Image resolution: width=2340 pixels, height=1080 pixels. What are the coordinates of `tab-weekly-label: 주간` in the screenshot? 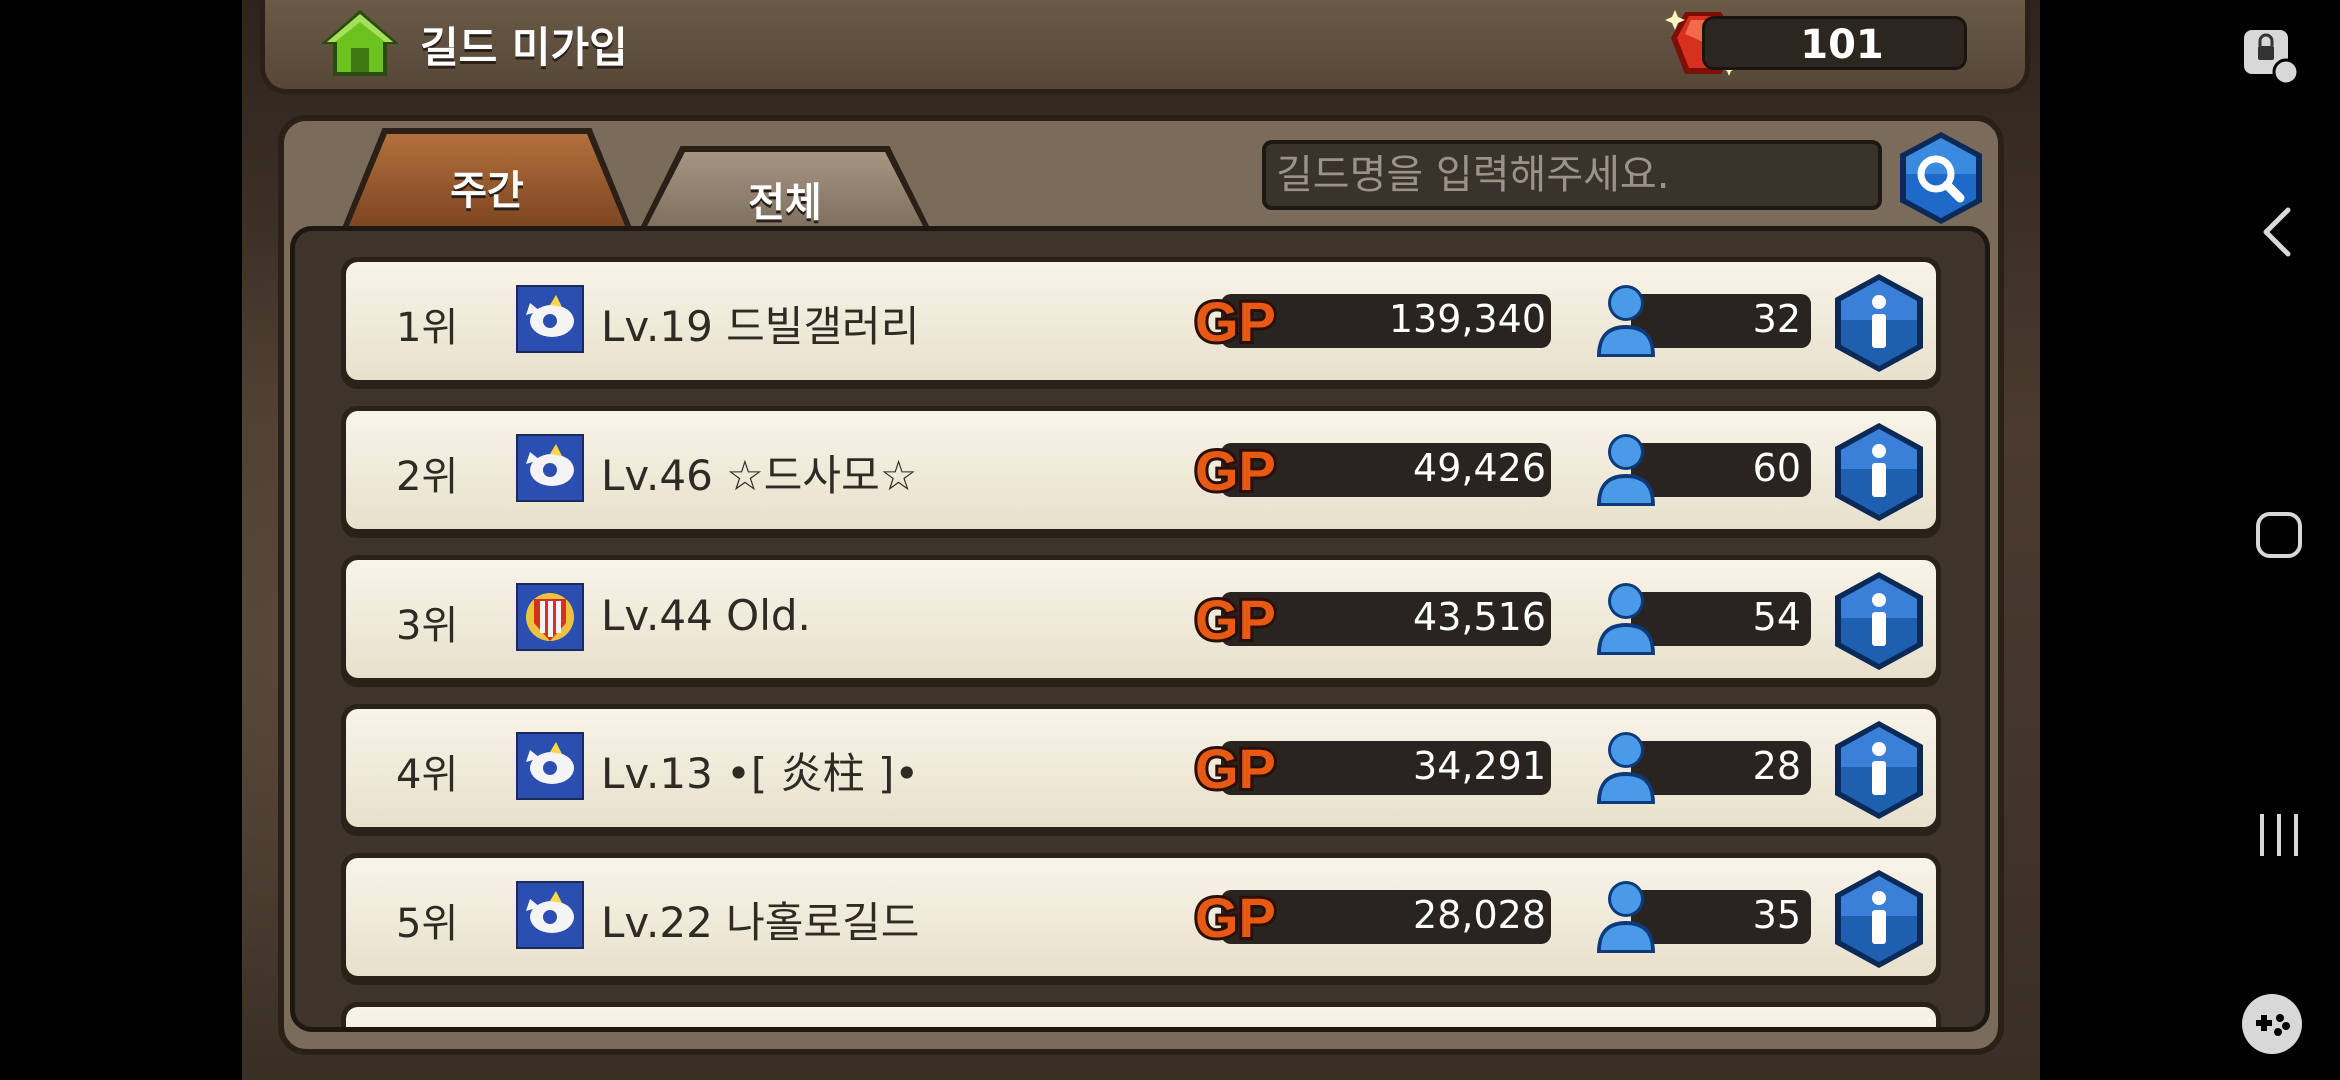 It's located at (487, 191).